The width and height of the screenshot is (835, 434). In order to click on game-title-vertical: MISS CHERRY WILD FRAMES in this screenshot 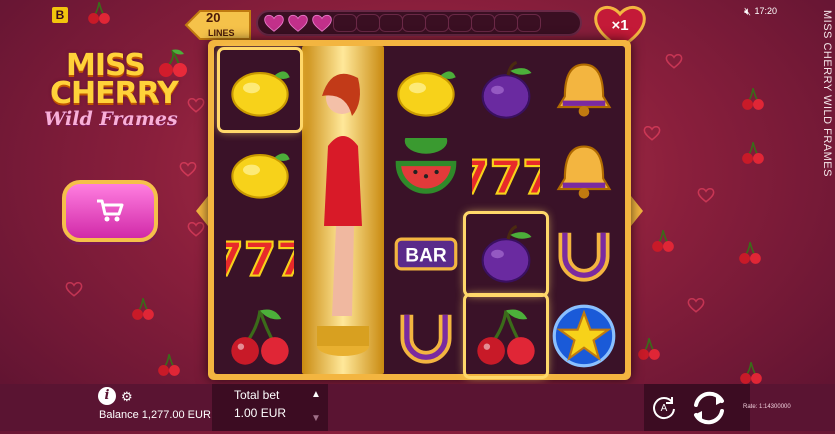, I will do `click(827, 93)`.